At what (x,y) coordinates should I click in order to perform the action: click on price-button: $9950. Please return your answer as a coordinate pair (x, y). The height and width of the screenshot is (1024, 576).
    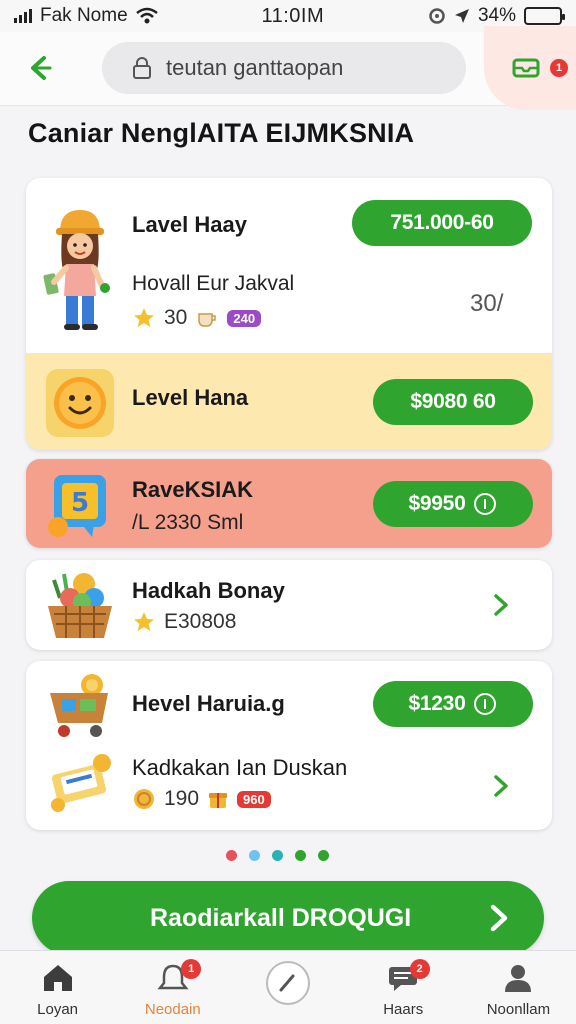
    Looking at the image, I should click on (453, 504).